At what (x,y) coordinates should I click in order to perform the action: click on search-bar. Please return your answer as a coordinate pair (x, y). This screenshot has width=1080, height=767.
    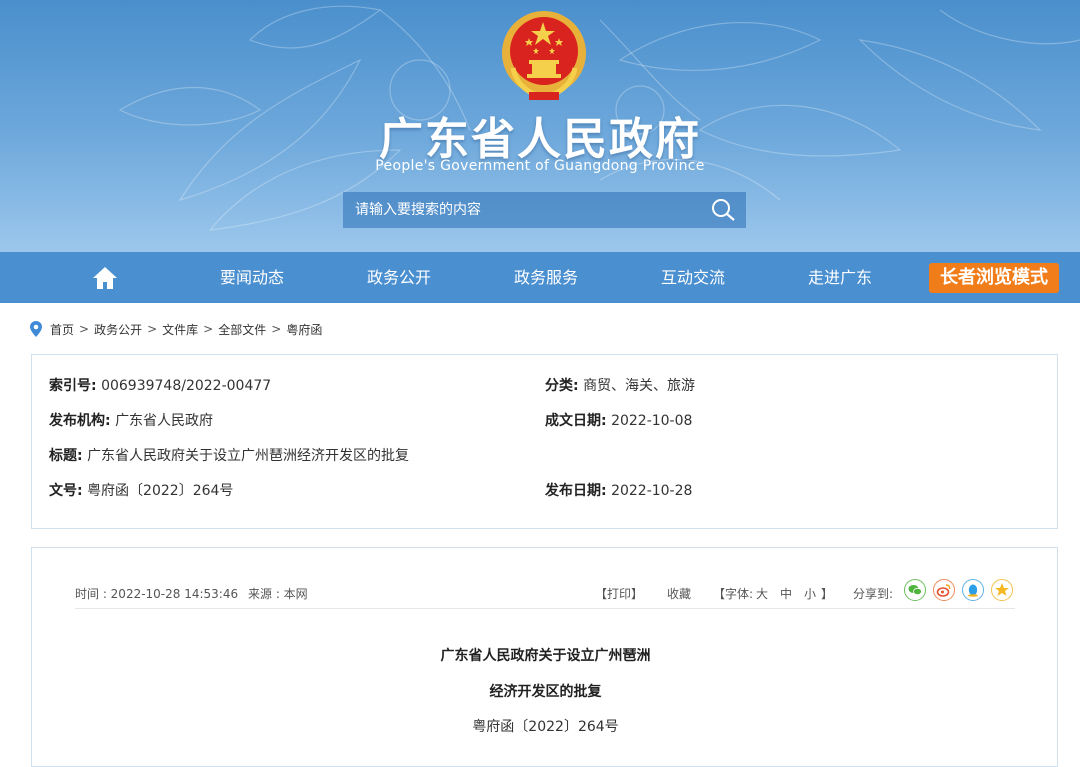
    Looking at the image, I should click on (544, 210).